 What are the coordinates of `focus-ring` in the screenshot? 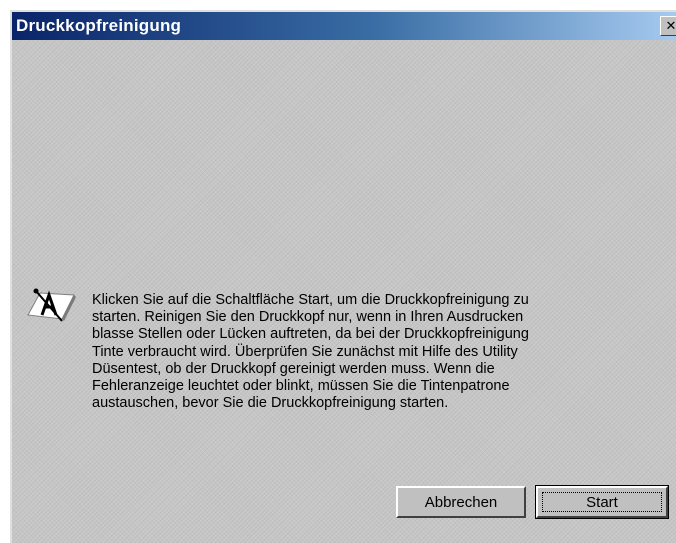 It's located at (602, 502).